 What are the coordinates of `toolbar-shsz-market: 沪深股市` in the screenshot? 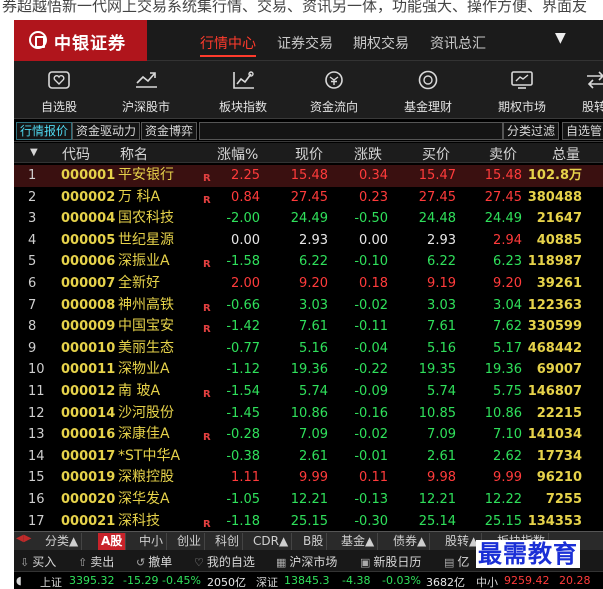 It's located at (146, 90).